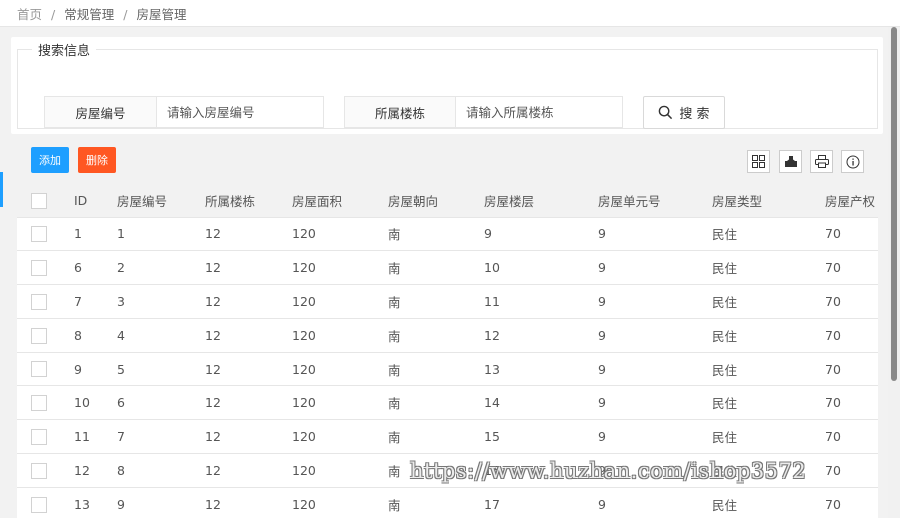  I want to click on breadcrumb-home-link: 首页, so click(29, 14).